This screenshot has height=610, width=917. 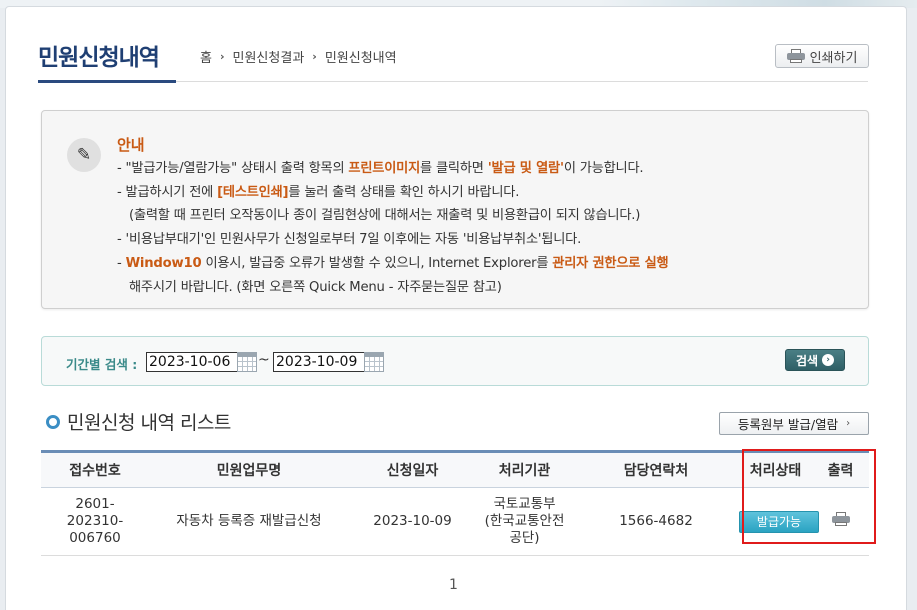 I want to click on title-divider-accent, so click(x=107, y=81).